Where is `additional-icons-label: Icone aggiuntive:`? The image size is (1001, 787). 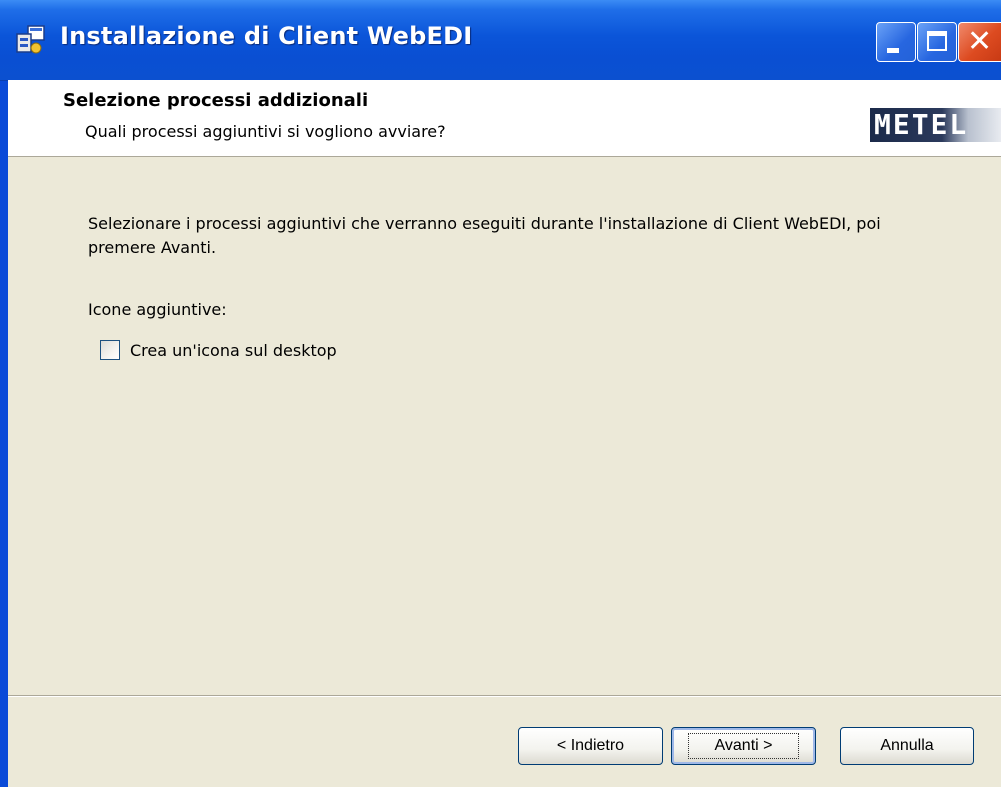 additional-icons-label: Icone aggiuntive: is located at coordinates (157, 309).